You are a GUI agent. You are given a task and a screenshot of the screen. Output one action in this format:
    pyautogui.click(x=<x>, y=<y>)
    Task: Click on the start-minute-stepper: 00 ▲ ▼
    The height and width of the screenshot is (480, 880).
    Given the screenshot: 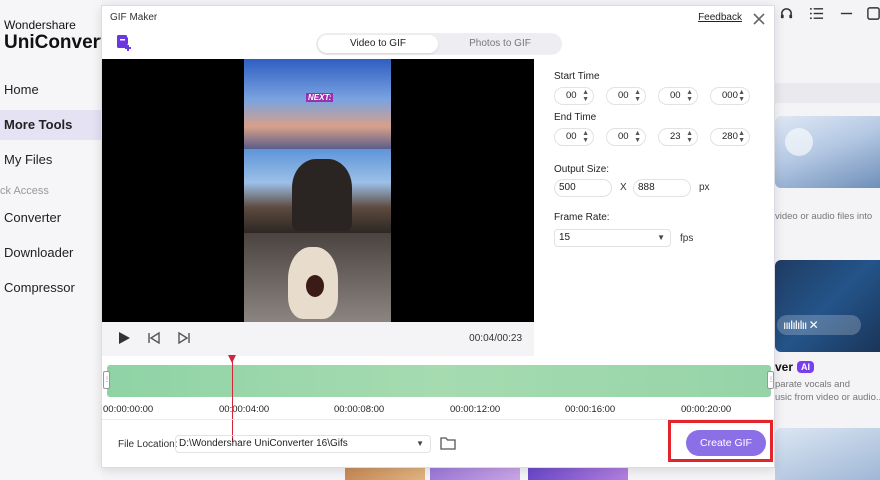 What is the action you would take?
    pyautogui.click(x=626, y=96)
    